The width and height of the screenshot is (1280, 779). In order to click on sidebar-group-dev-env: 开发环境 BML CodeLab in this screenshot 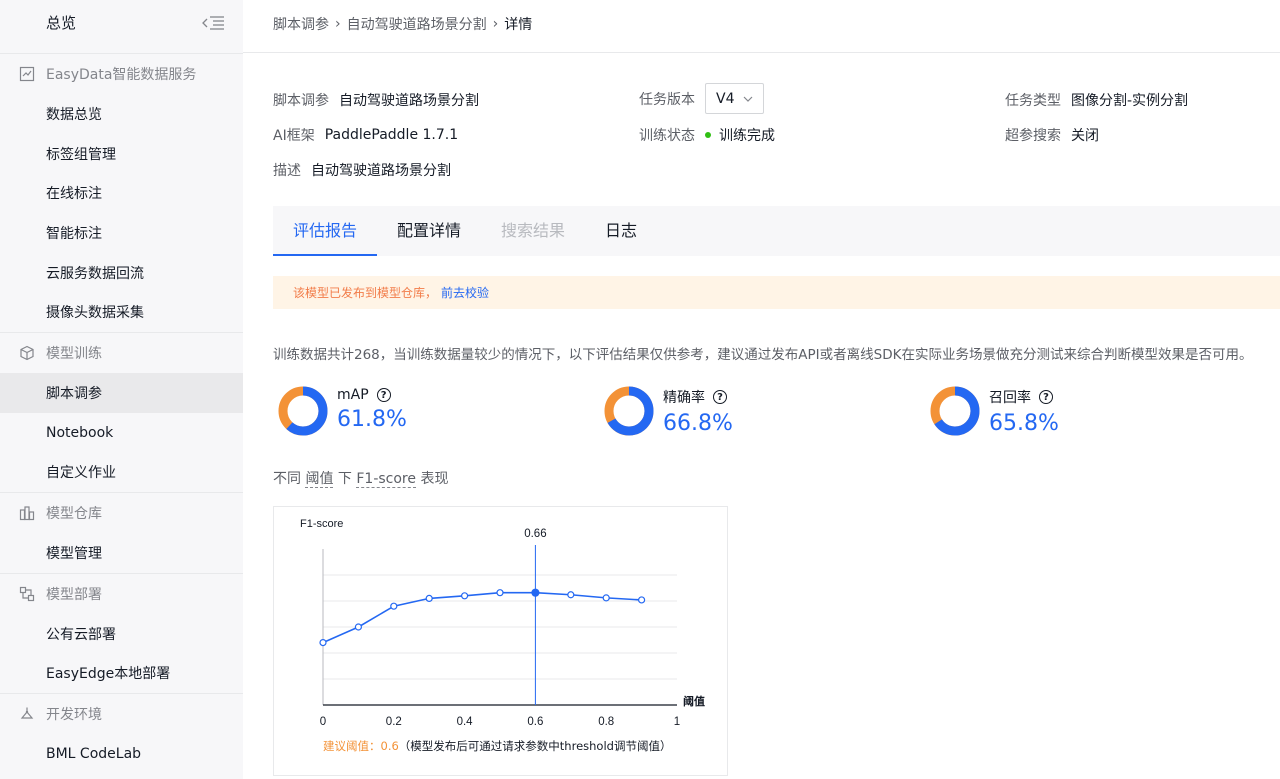, I will do `click(121, 733)`.